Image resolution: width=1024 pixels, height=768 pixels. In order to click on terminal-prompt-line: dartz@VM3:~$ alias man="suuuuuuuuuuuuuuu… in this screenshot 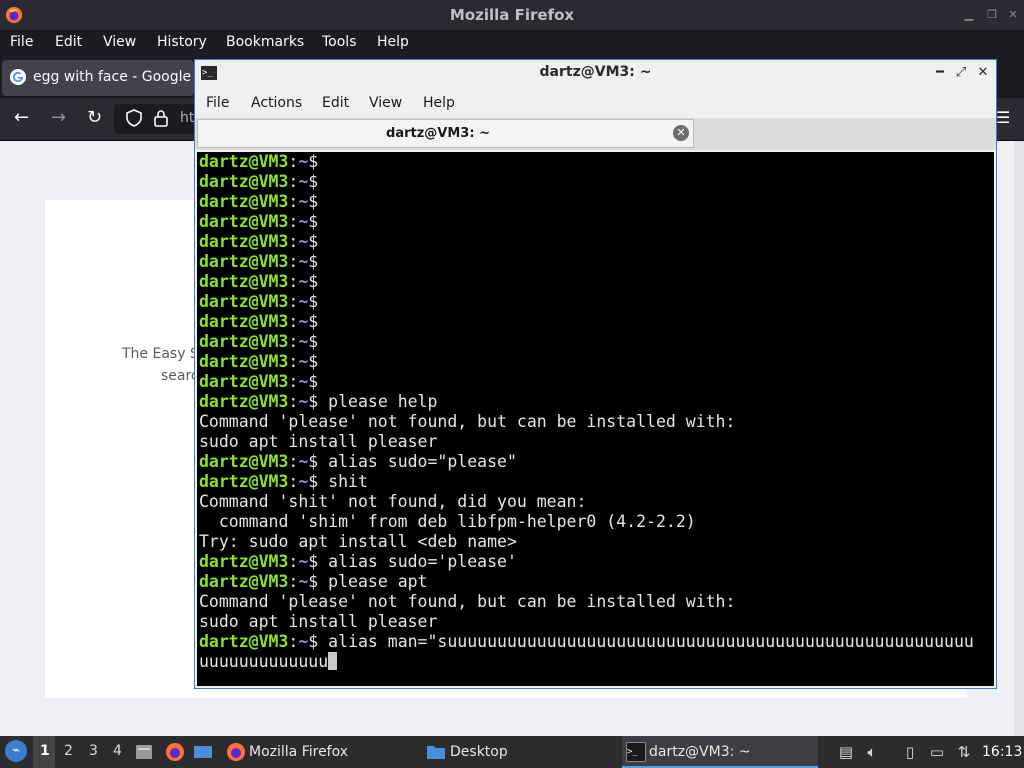, I will do `click(586, 642)`.